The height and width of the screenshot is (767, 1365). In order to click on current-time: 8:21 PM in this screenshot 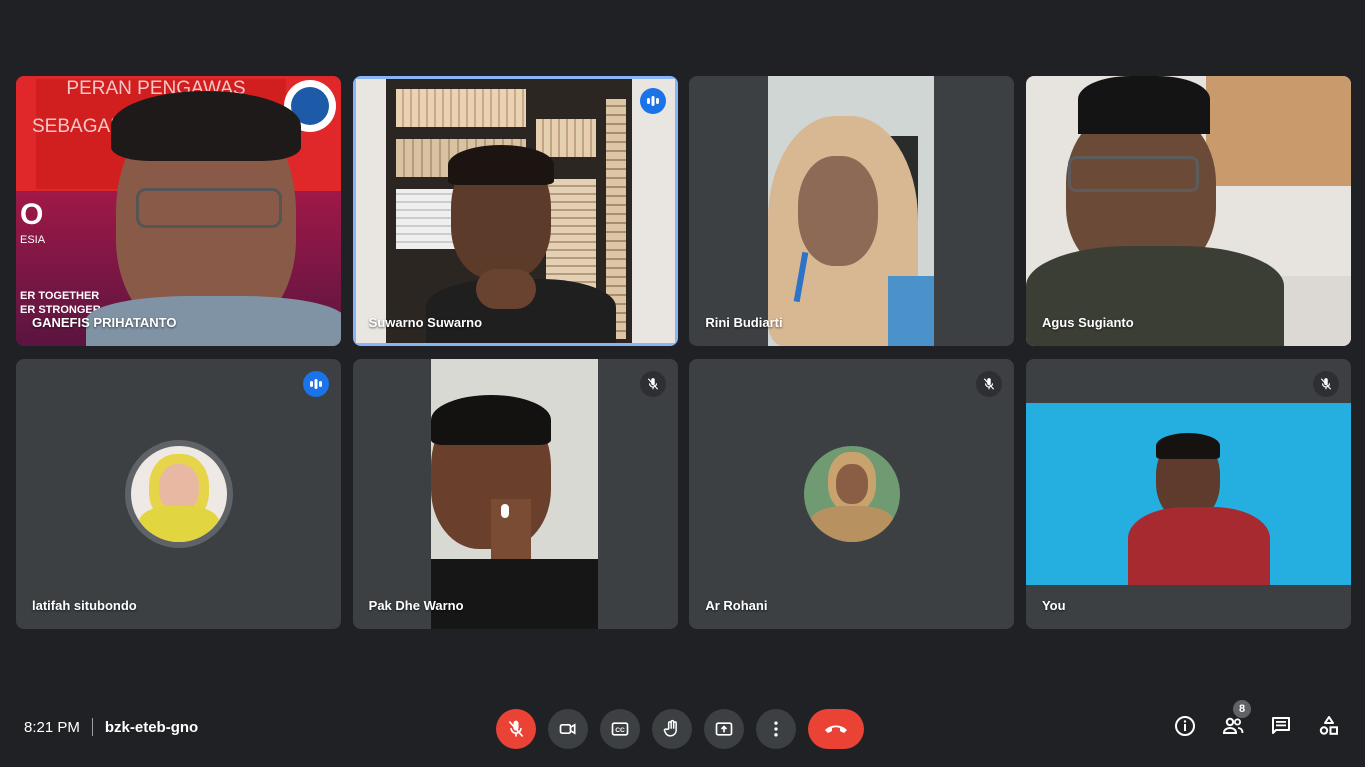, I will do `click(52, 727)`.